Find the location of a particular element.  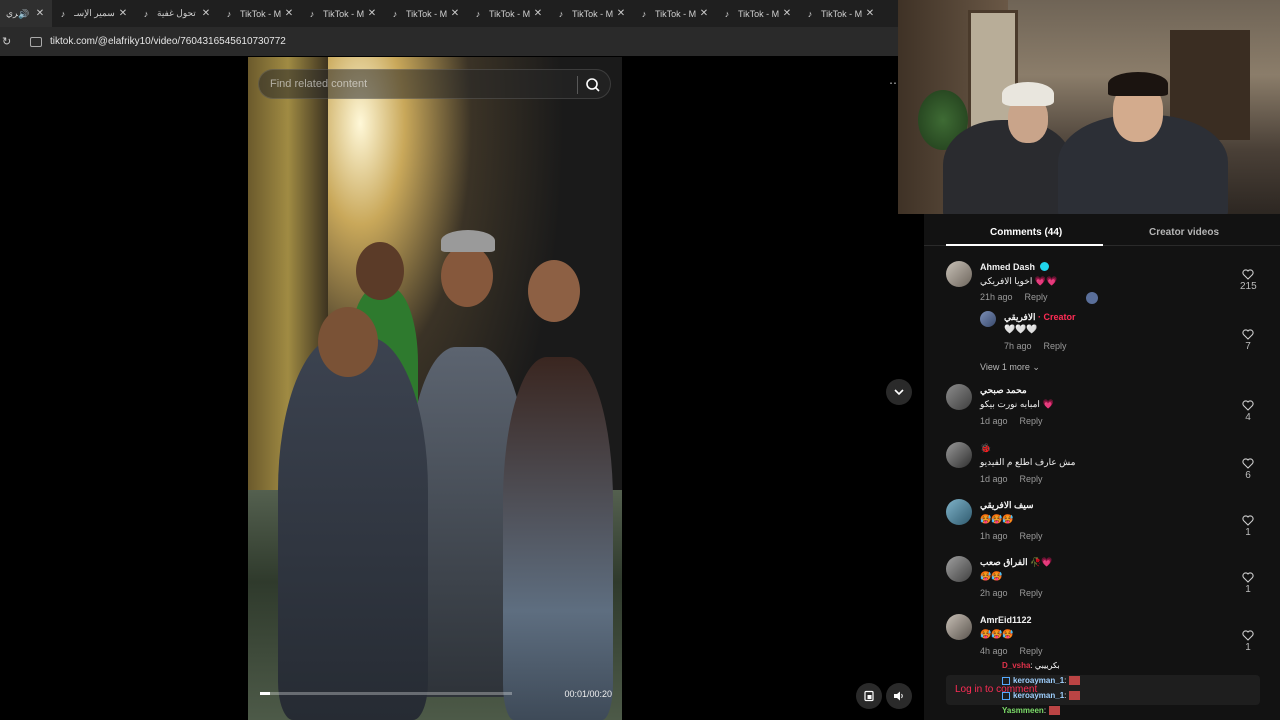

site-info-icon is located at coordinates (36, 41).